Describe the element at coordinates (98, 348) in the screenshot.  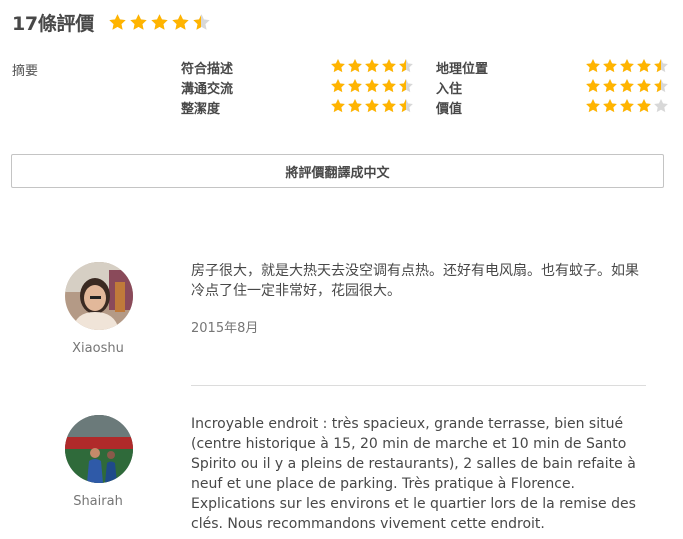
I see `reviewer-name-xiaoshu: Xiaoshu` at that location.